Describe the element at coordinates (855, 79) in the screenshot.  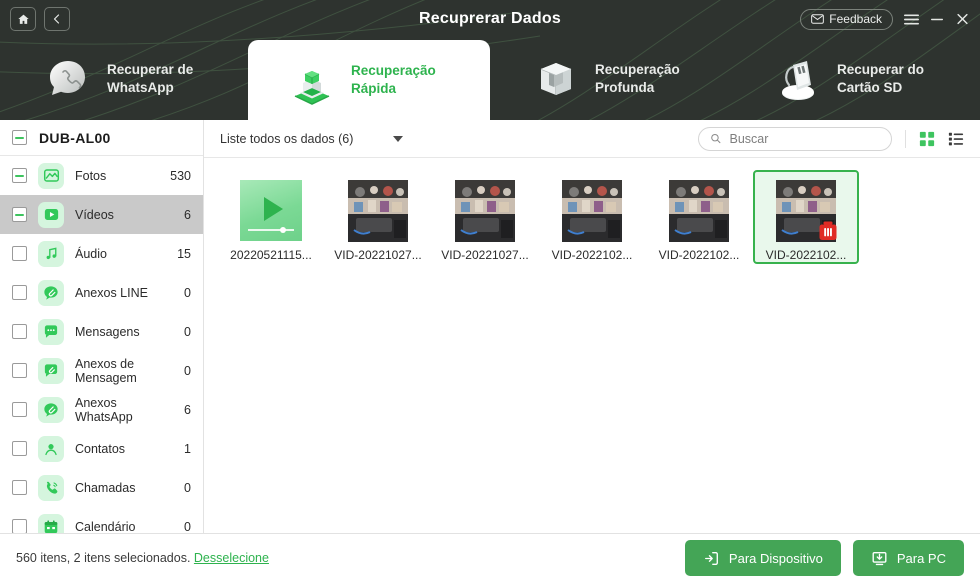
I see `tab-recuperar-cartao-sd: Recuperar do Cartão SD` at that location.